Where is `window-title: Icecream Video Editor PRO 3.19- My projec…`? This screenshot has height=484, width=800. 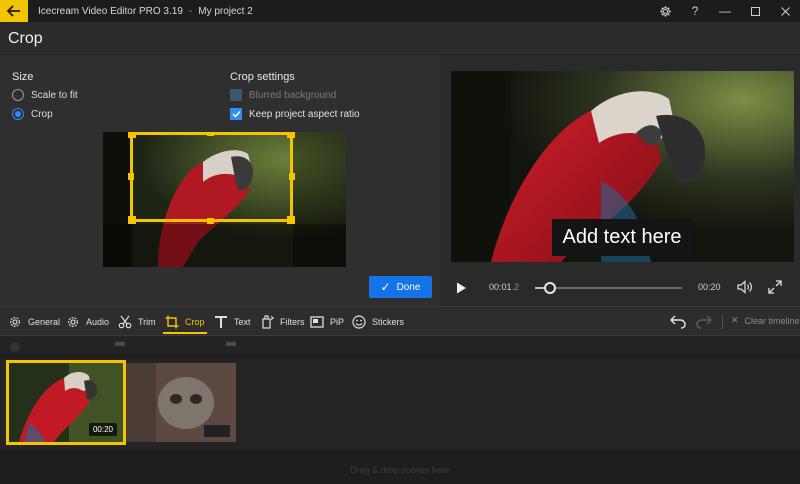 window-title: Icecream Video Editor PRO 3.19- My projec… is located at coordinates (145, 11).